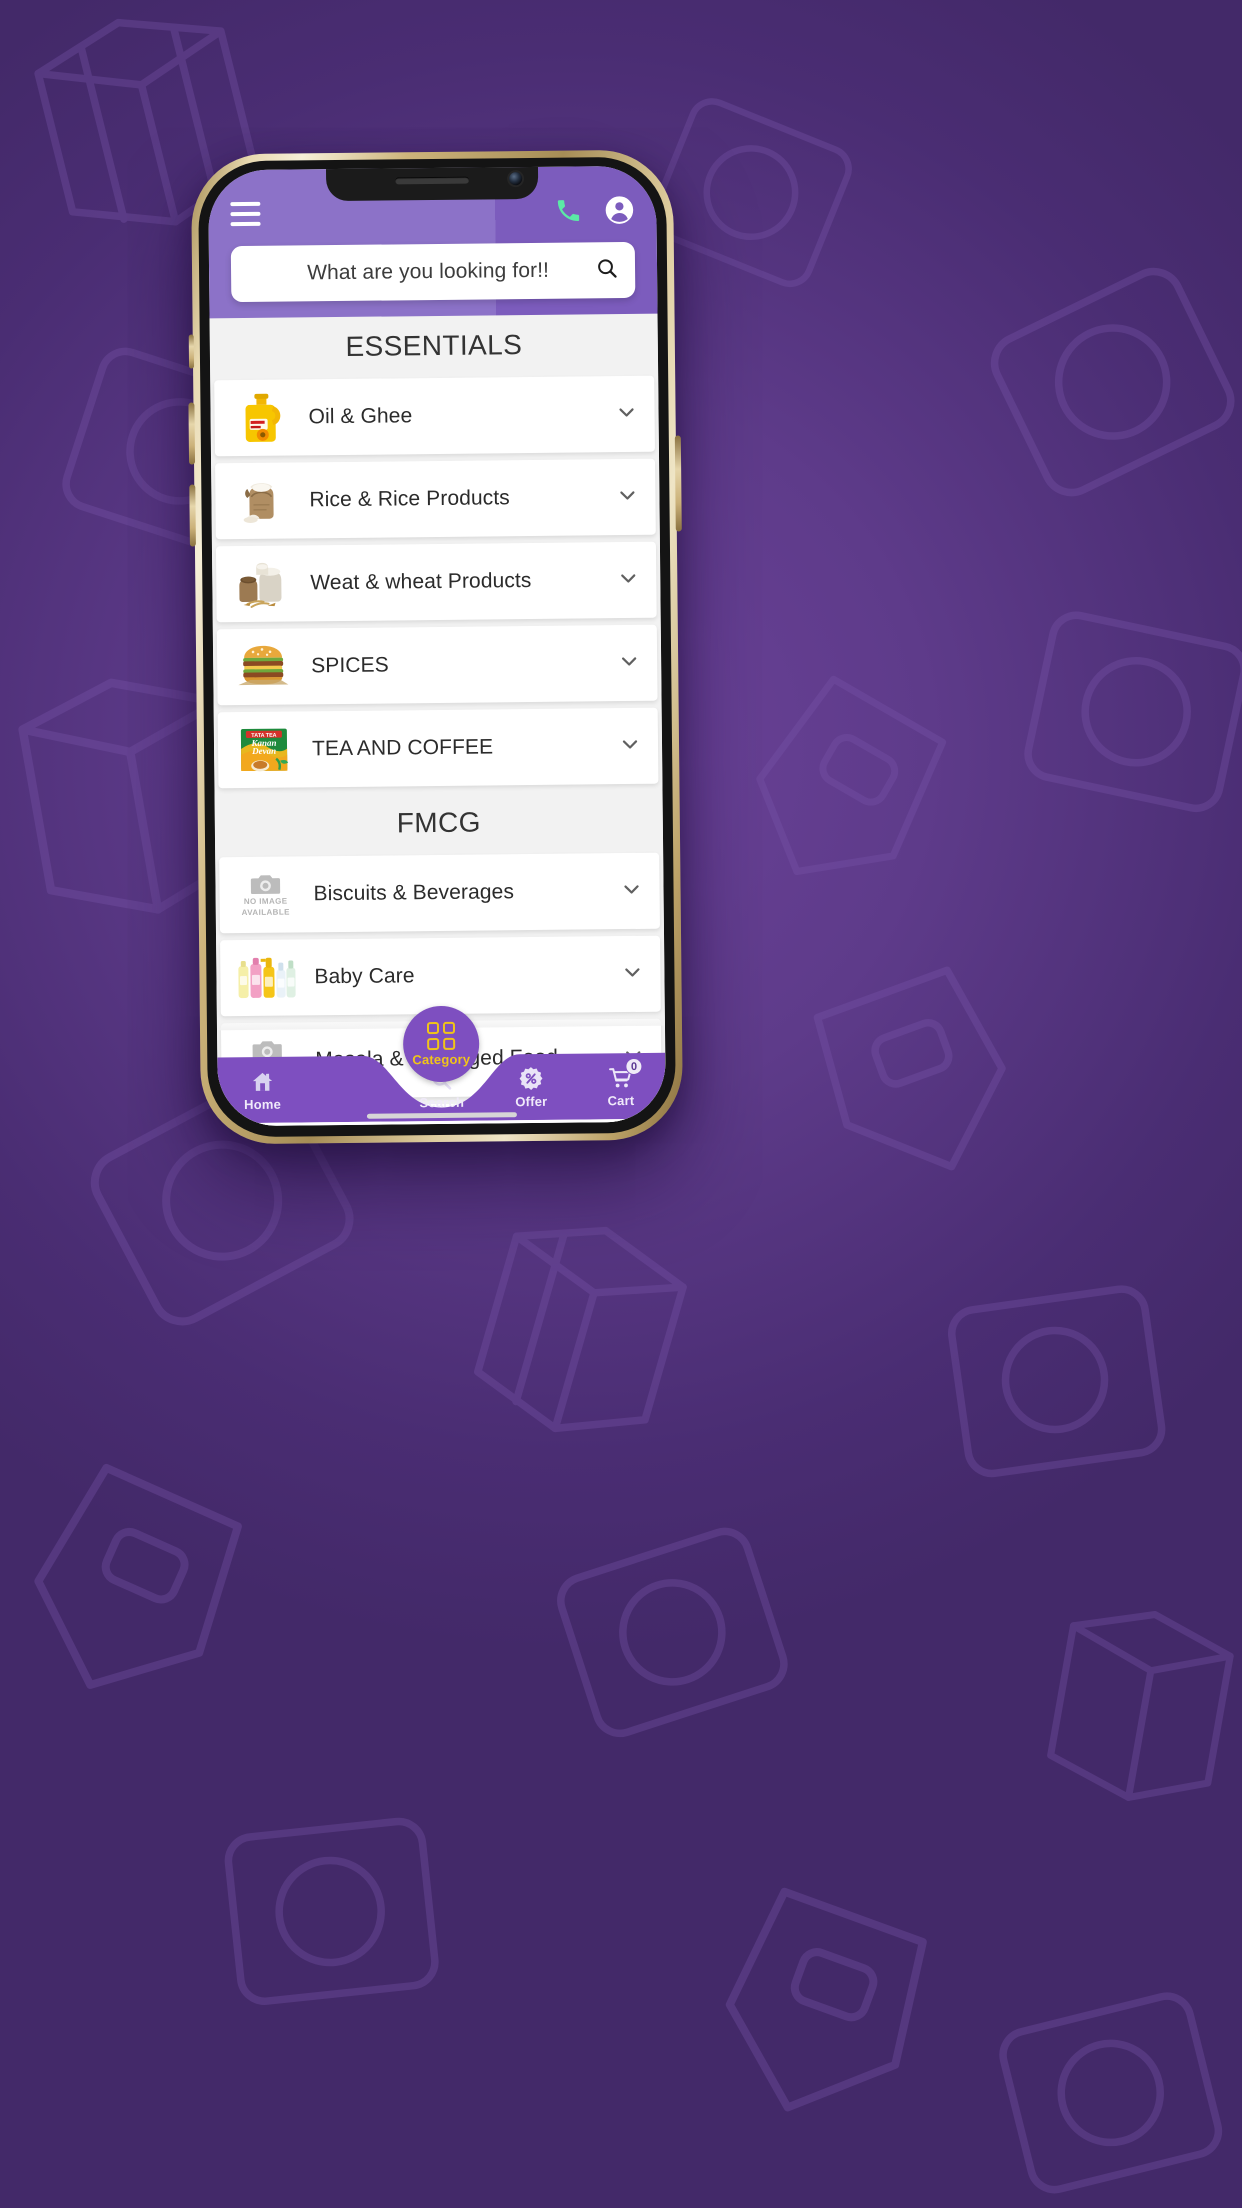 The height and width of the screenshot is (2208, 1242). What do you see at coordinates (192, 515) in the screenshot?
I see `volume-down-button` at bounding box center [192, 515].